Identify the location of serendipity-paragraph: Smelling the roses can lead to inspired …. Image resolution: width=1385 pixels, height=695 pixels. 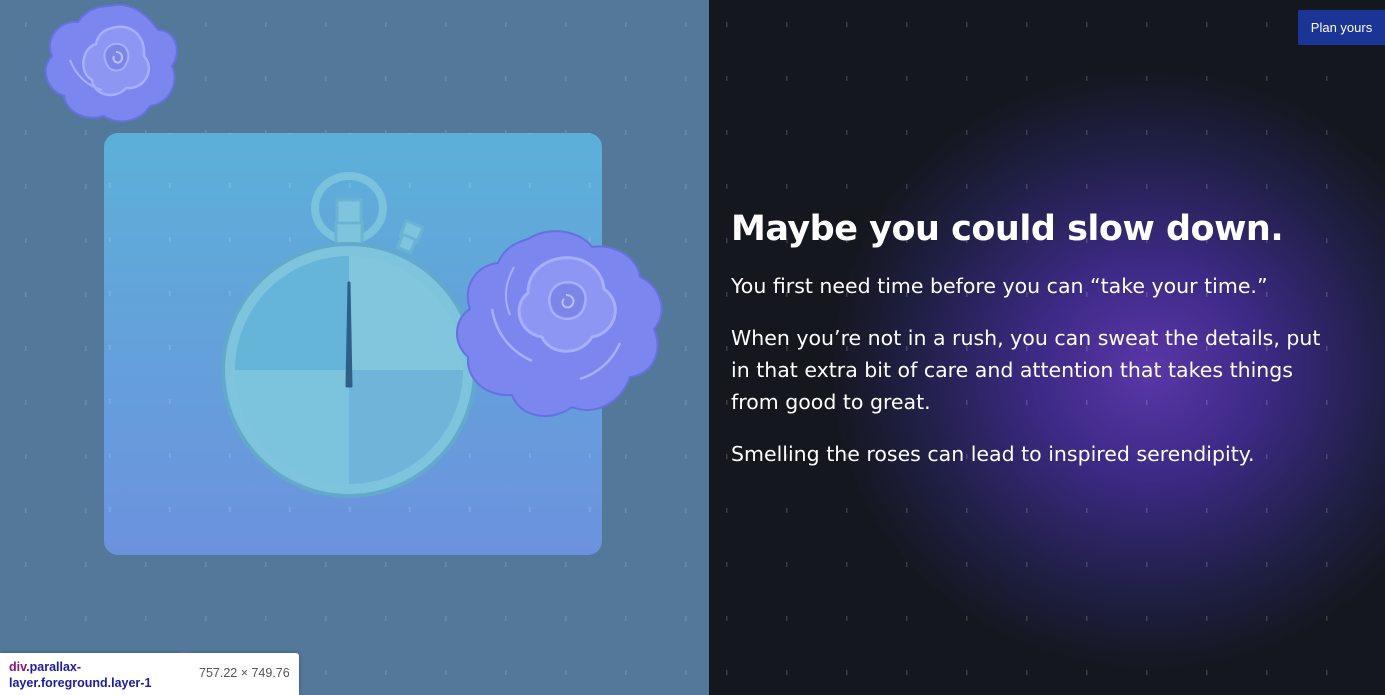
(993, 454).